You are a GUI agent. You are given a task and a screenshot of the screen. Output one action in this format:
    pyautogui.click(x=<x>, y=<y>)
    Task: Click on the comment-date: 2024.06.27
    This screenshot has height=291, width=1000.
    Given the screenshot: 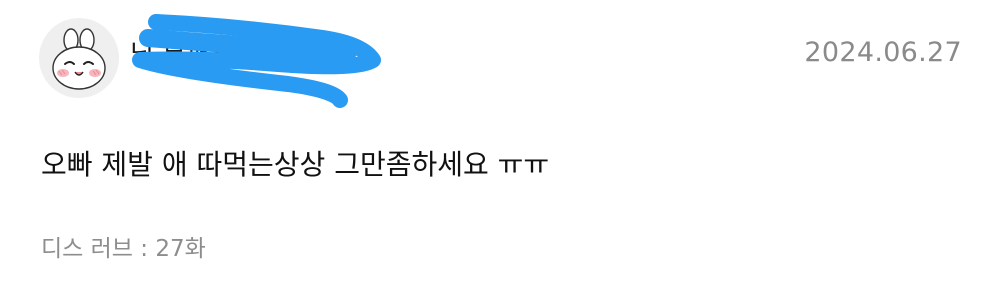 What is the action you would take?
    pyautogui.click(x=883, y=52)
    